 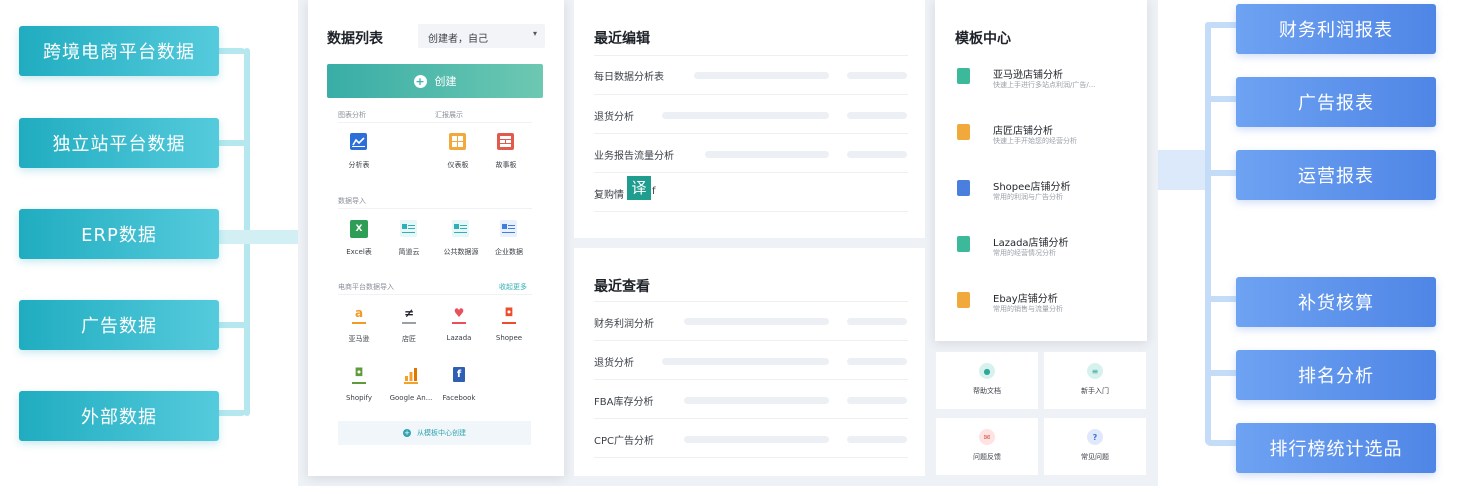 I want to click on template-subtitle: 常用的经营情况分析, so click(x=1024, y=253).